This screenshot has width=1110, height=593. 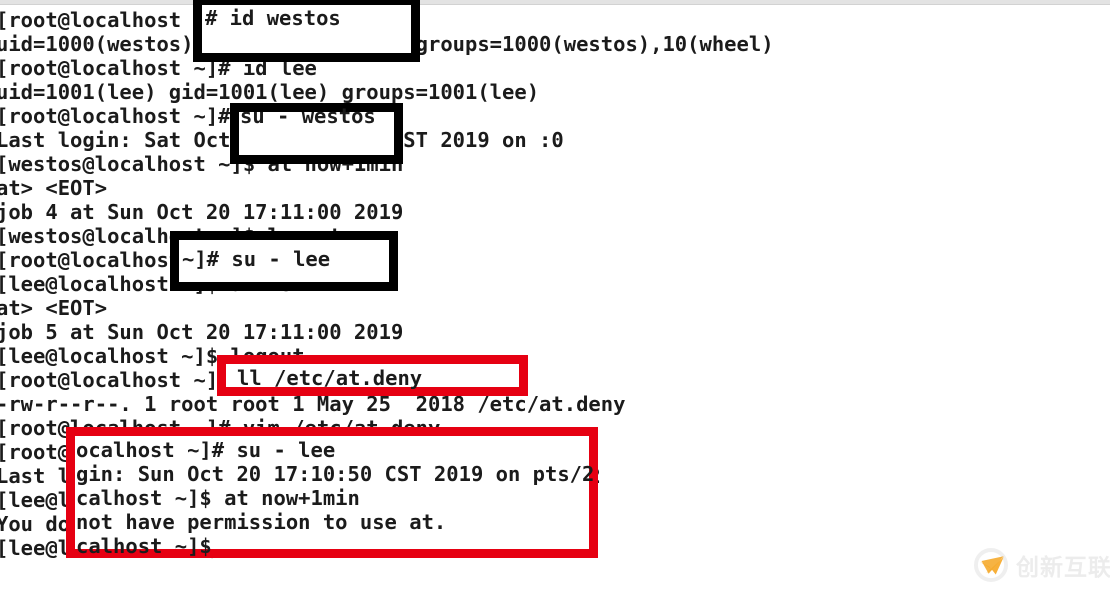 What do you see at coordinates (202, 332) in the screenshot?
I see `terminal-line: job 5 at Sun Oct 20 17:11:00 2019` at bounding box center [202, 332].